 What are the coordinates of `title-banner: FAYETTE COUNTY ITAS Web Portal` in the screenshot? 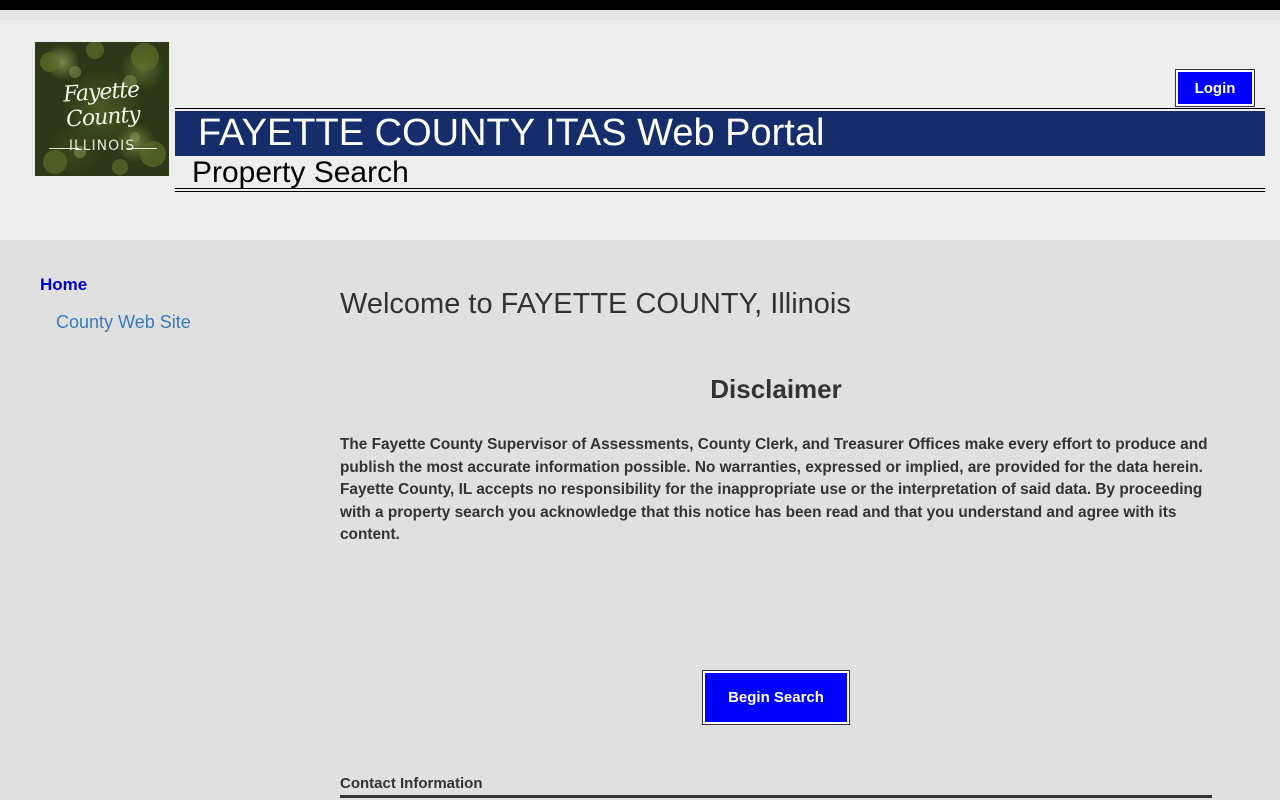 It's located at (720, 133).